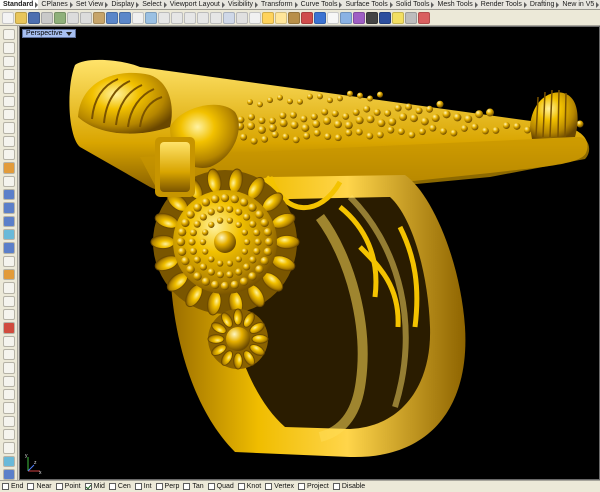  I want to click on tab-render-tools: Render Tools, so click(503, 4).